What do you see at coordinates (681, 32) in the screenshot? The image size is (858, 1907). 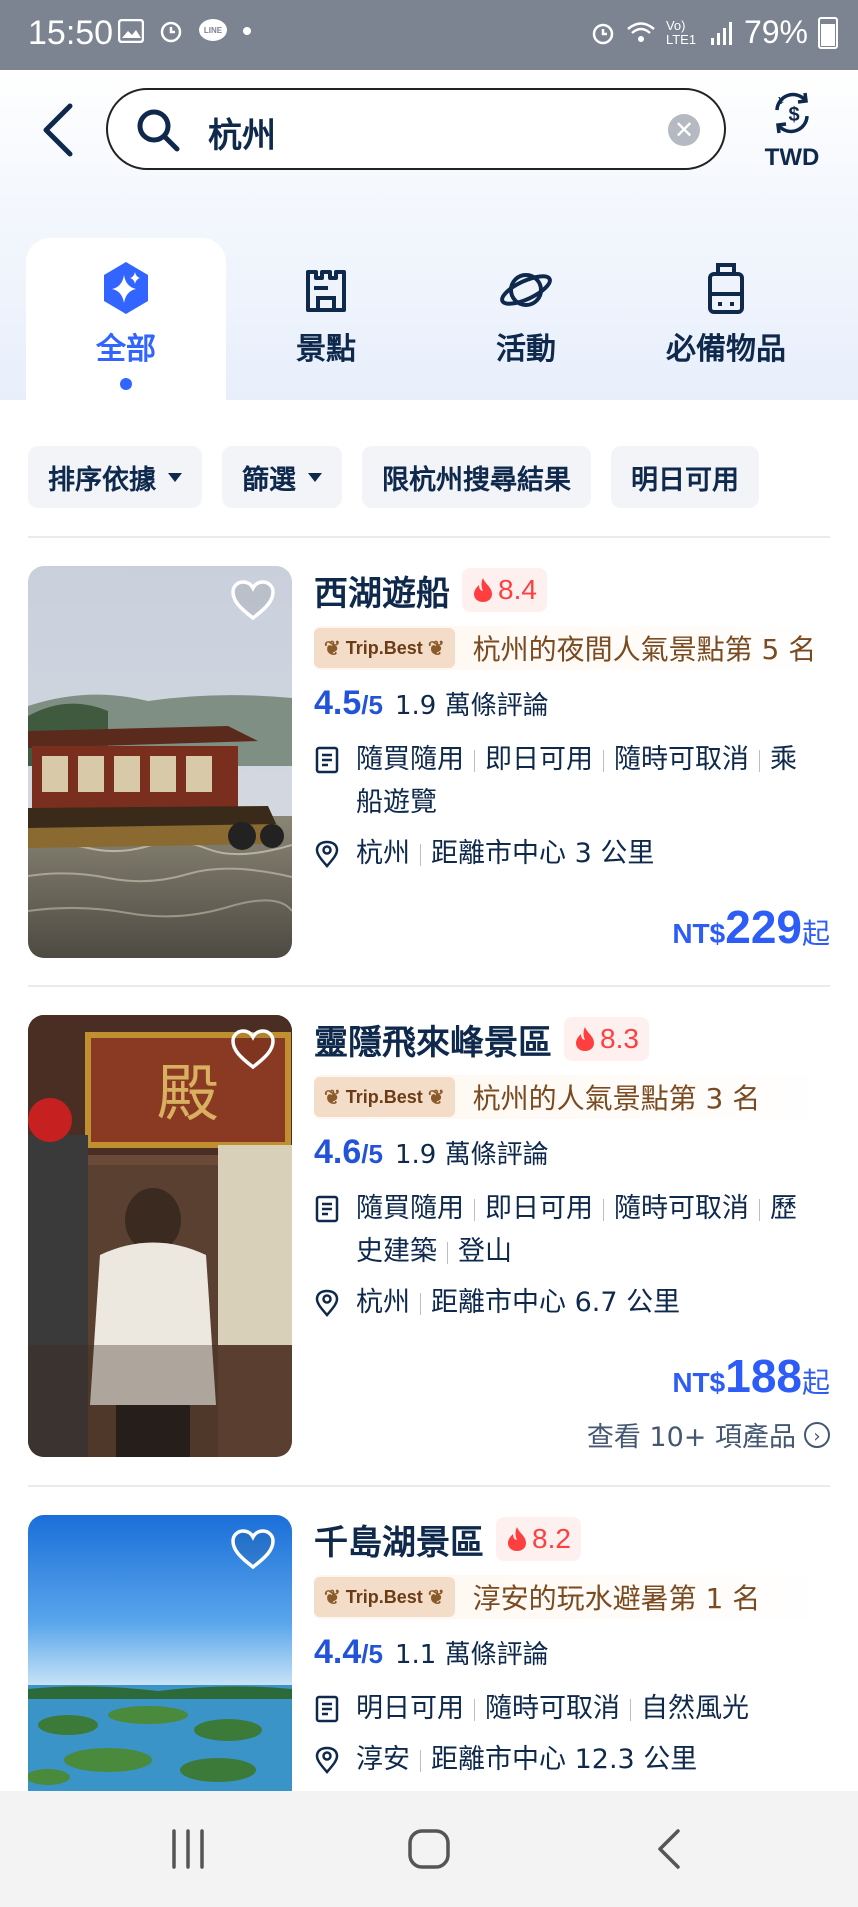 I see `network-label: Vo) LTE1` at bounding box center [681, 32].